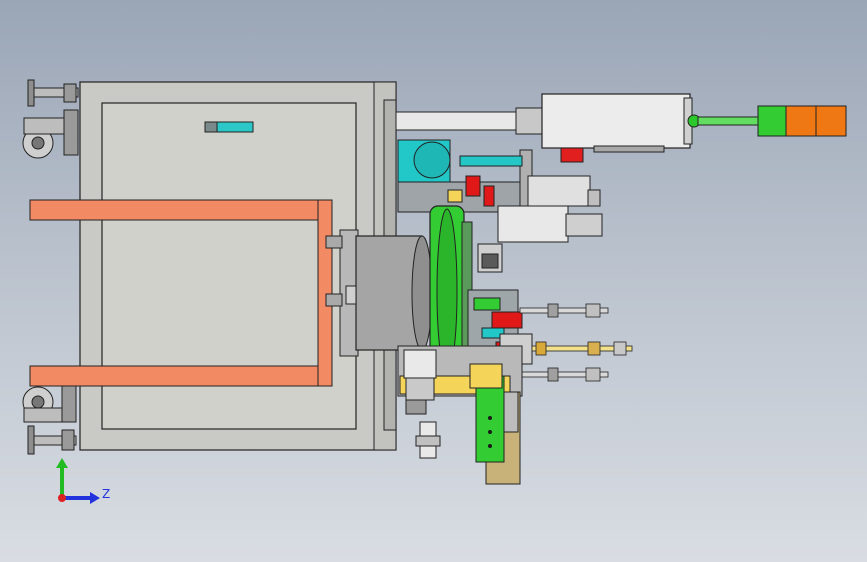 Image resolution: width=867 pixels, height=562 pixels. What do you see at coordinates (511, 412) in the screenshot?
I see `green-arm-slot` at bounding box center [511, 412].